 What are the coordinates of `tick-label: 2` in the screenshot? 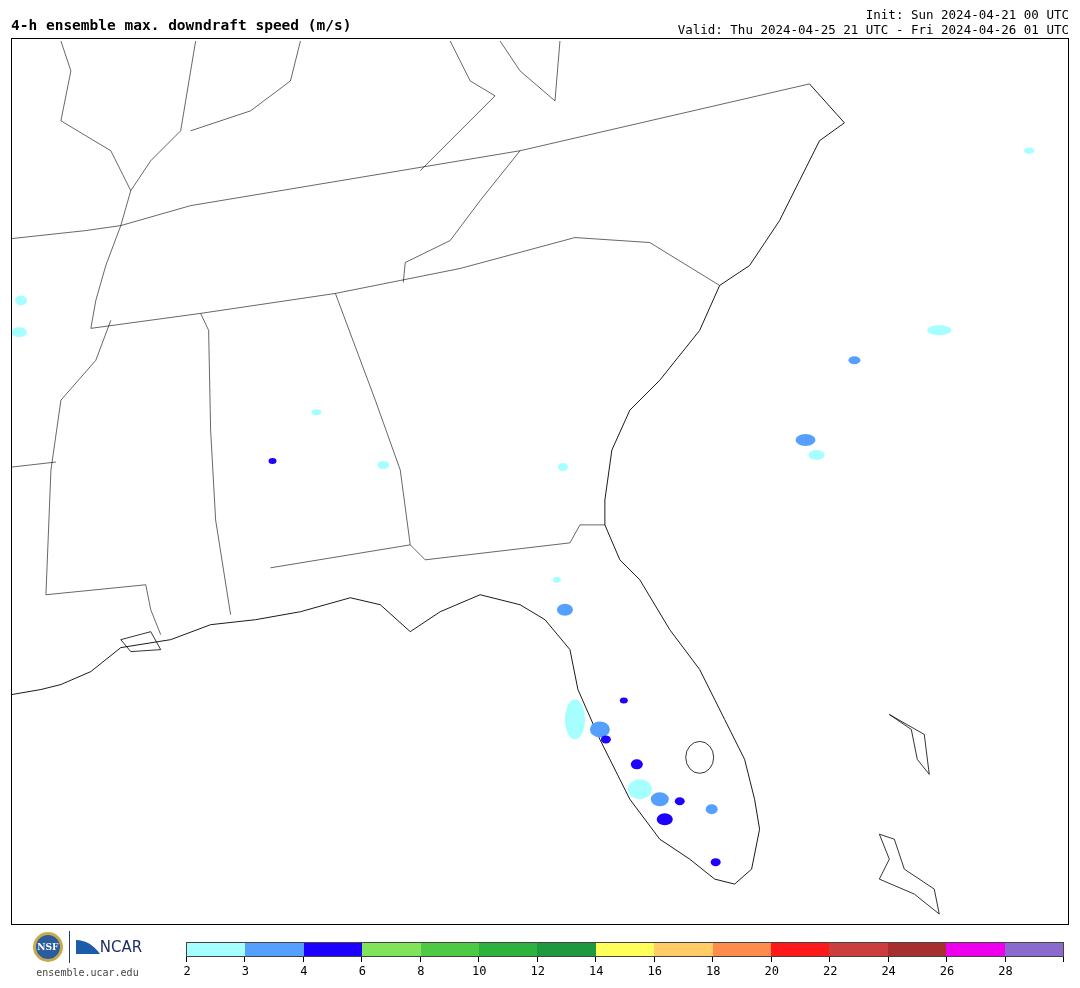 It's located at (187, 971).